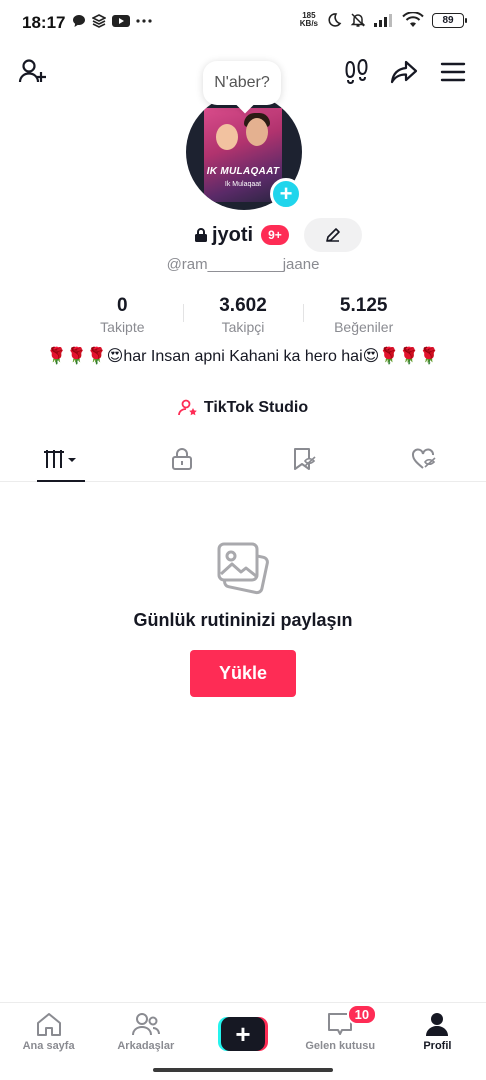 The image size is (486, 1080). I want to click on status-time: 18:17, so click(44, 22).